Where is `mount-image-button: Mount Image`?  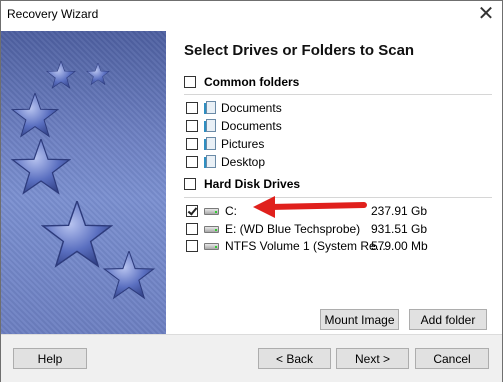
mount-image-button: Mount Image is located at coordinates (359, 319).